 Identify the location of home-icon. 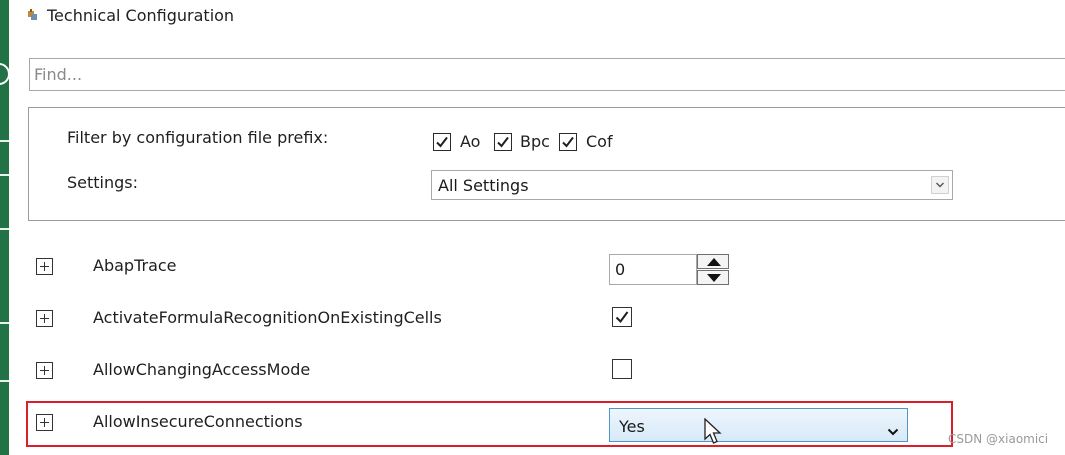
(4, 141).